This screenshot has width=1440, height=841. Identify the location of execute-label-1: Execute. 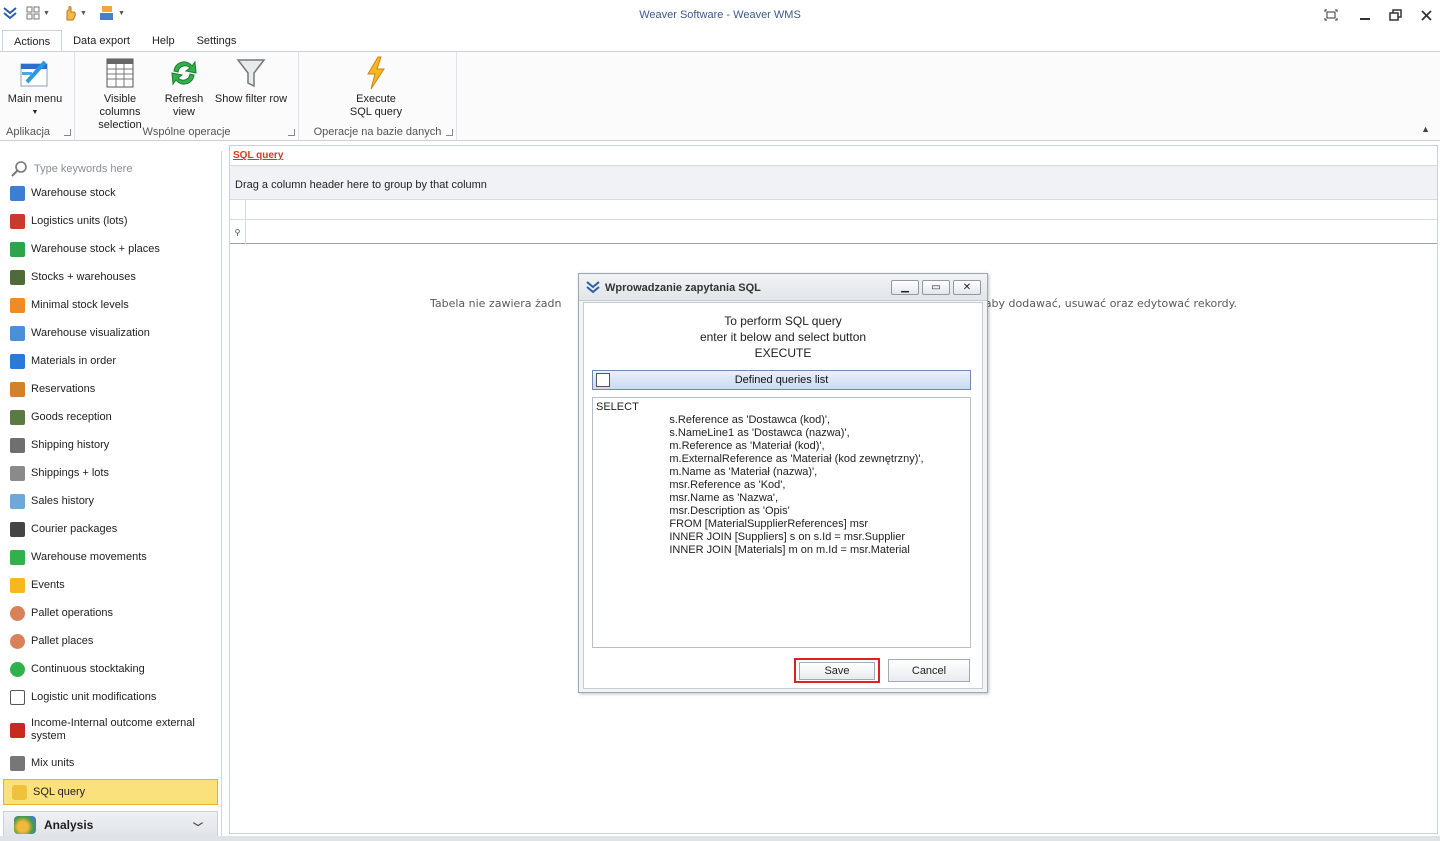
(376, 99).